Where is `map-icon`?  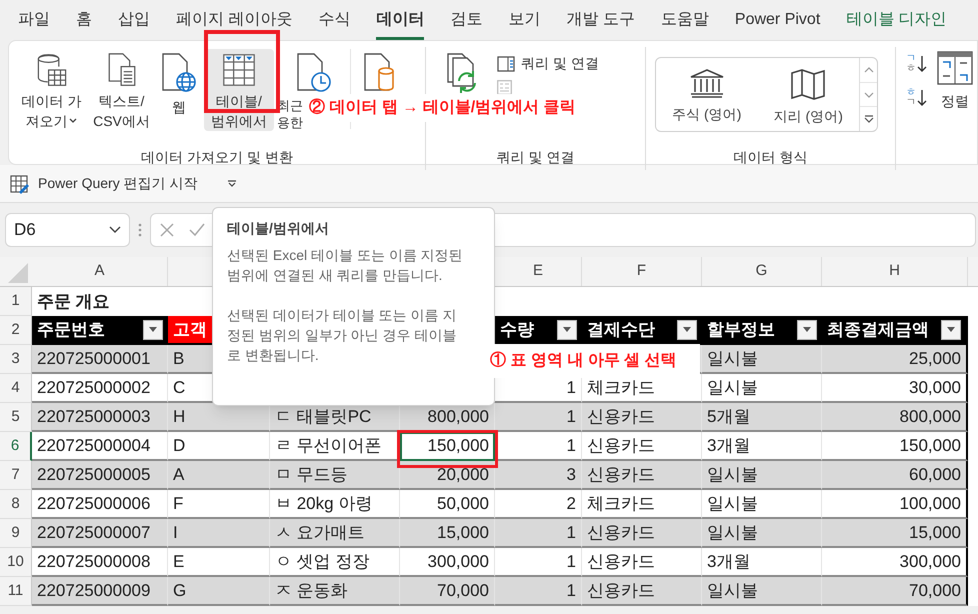
map-icon is located at coordinates (808, 84).